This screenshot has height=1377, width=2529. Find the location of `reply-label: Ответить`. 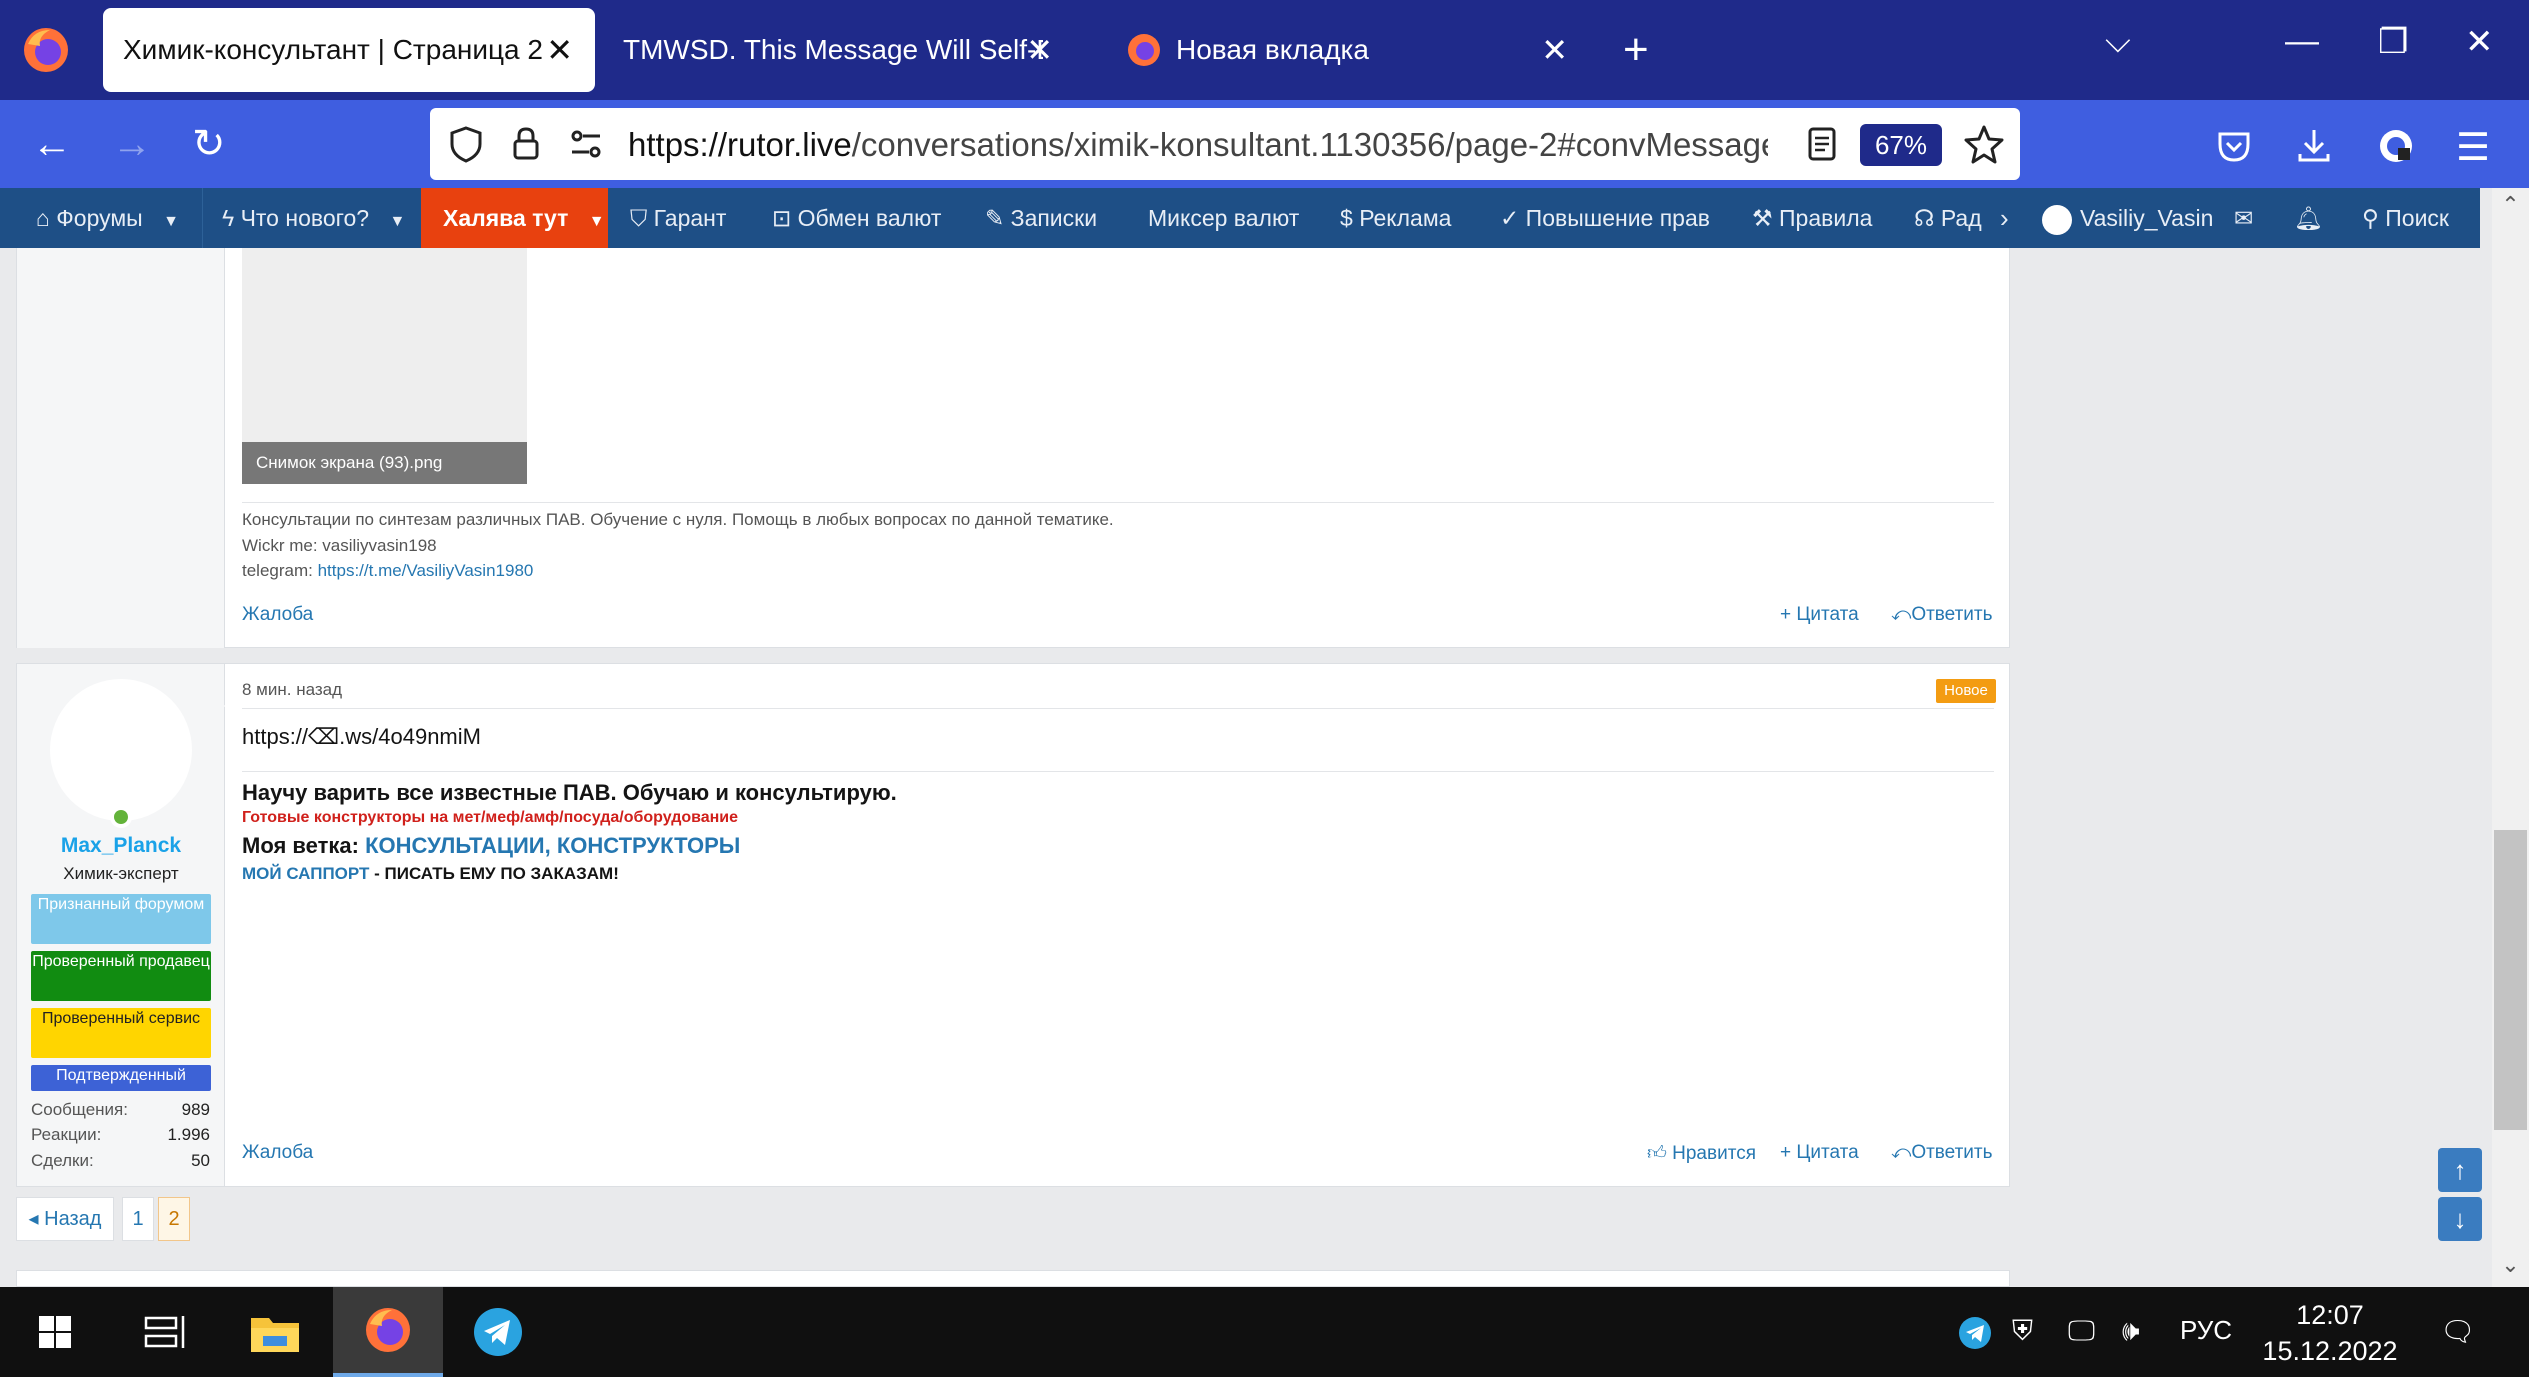

reply-label: Ответить is located at coordinates (1952, 614).